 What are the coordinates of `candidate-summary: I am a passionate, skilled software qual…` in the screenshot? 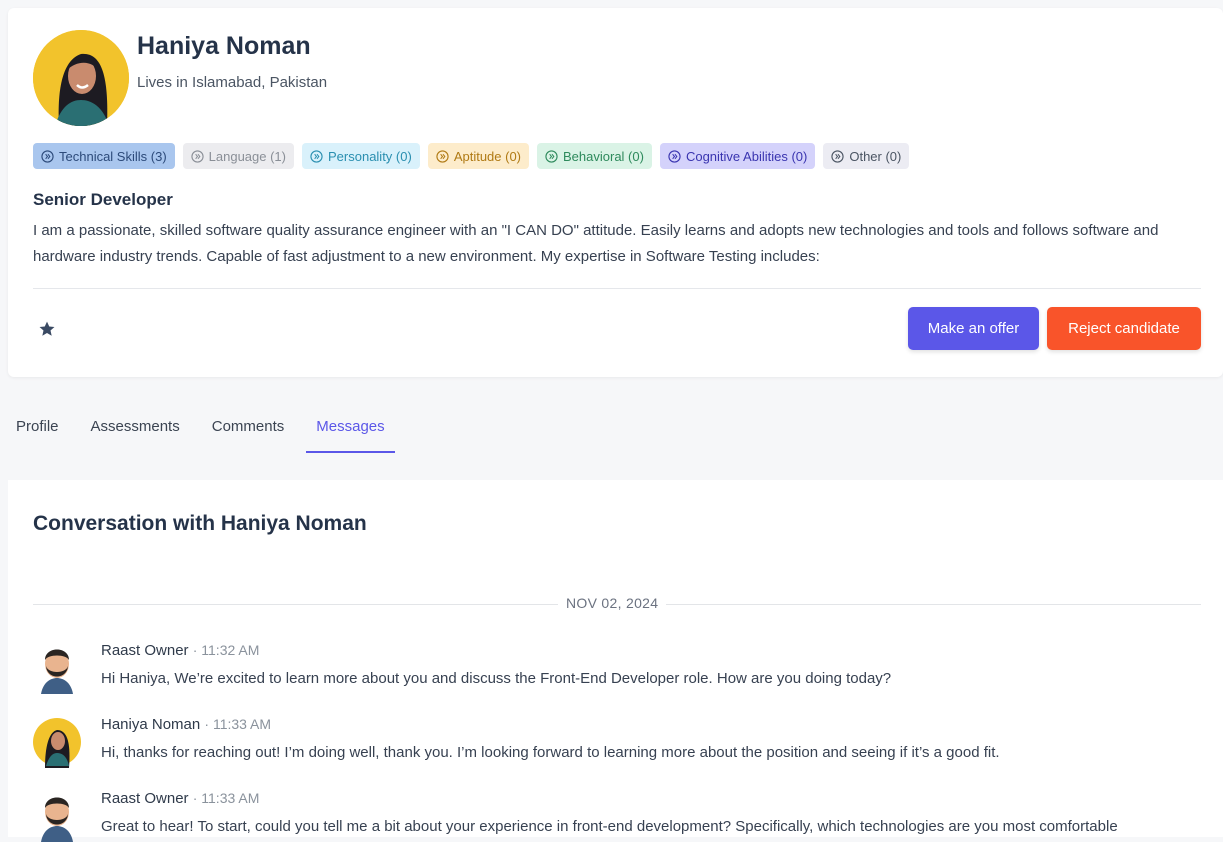 It's located at (596, 243).